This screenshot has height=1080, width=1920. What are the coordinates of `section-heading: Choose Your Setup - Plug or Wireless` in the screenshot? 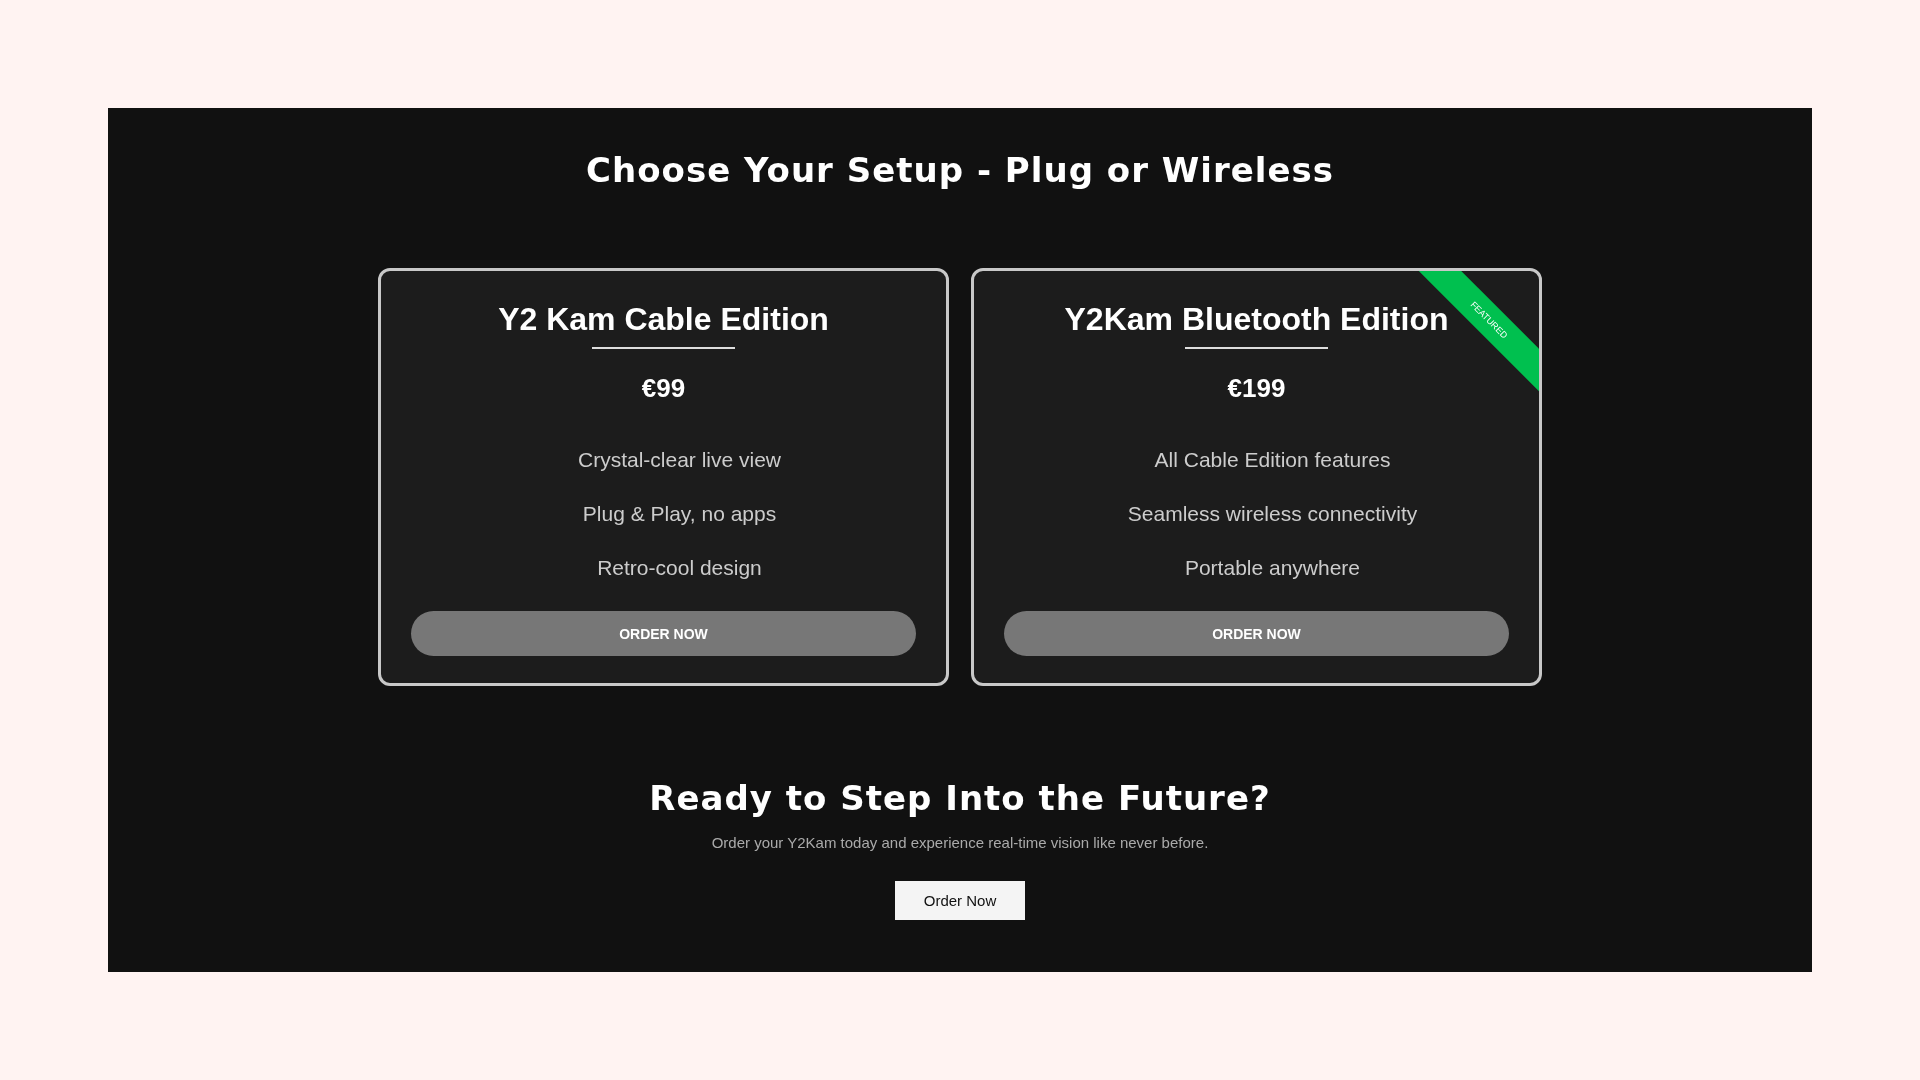 It's located at (960, 170).